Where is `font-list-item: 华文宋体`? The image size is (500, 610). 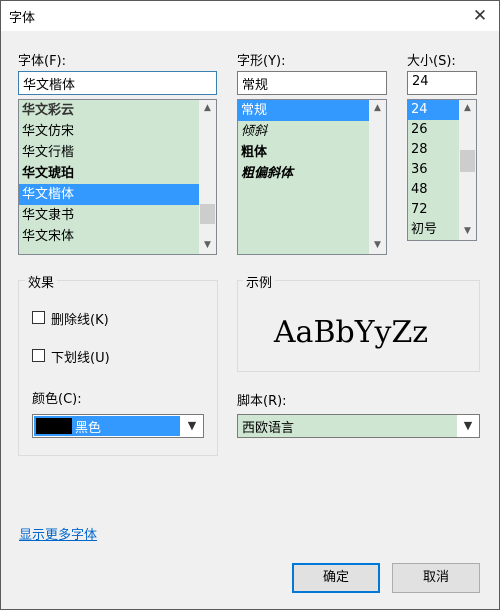
font-list-item: 华文宋体 is located at coordinates (109, 236).